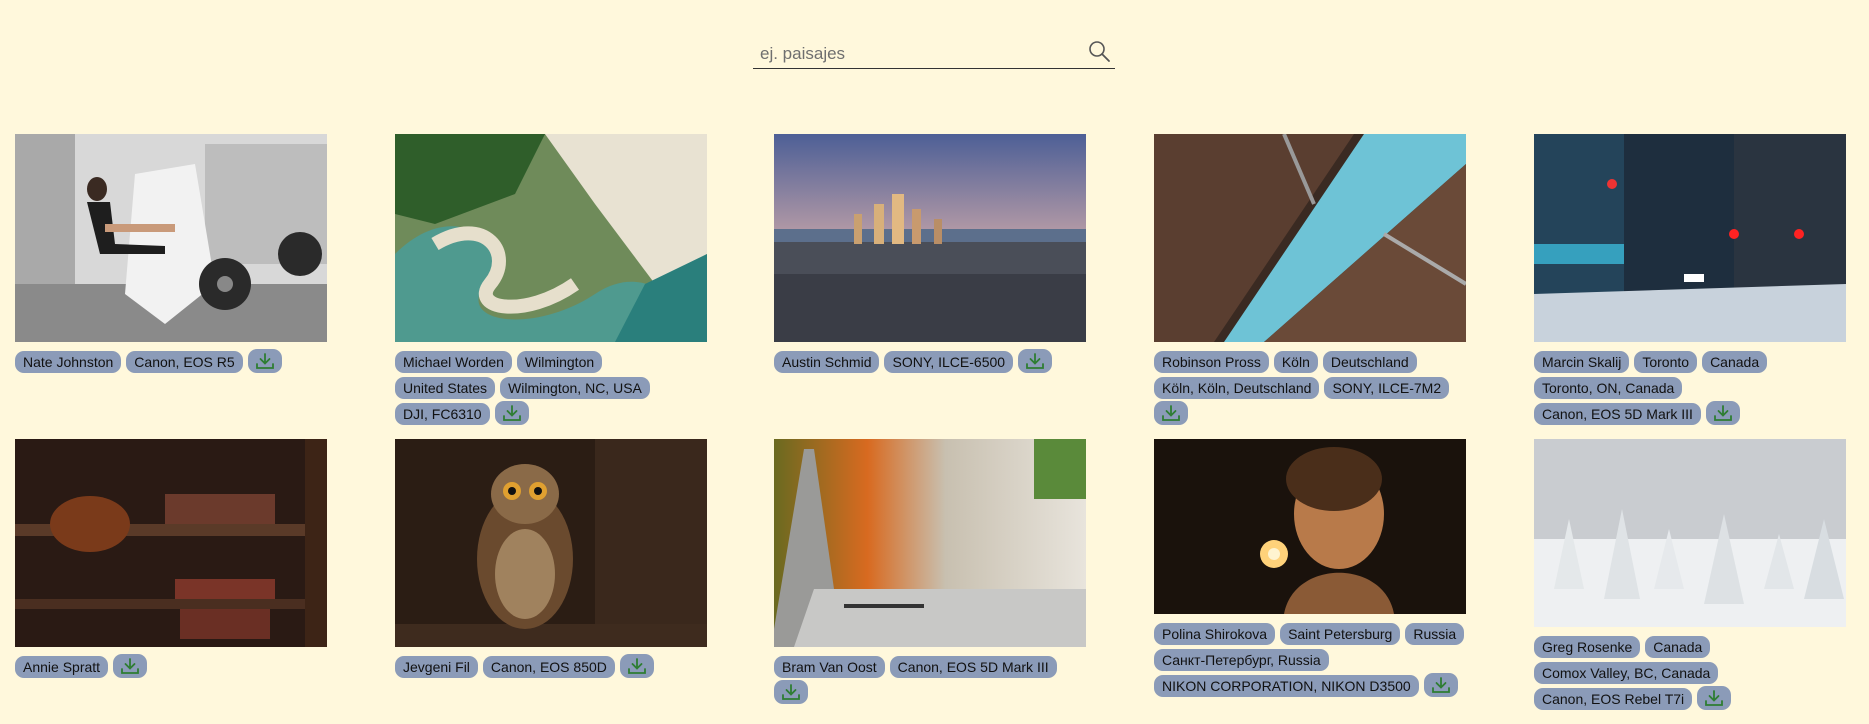 This screenshot has width=1869, height=724. I want to click on tag-camera: SONY, ILCE-6500, so click(949, 362).